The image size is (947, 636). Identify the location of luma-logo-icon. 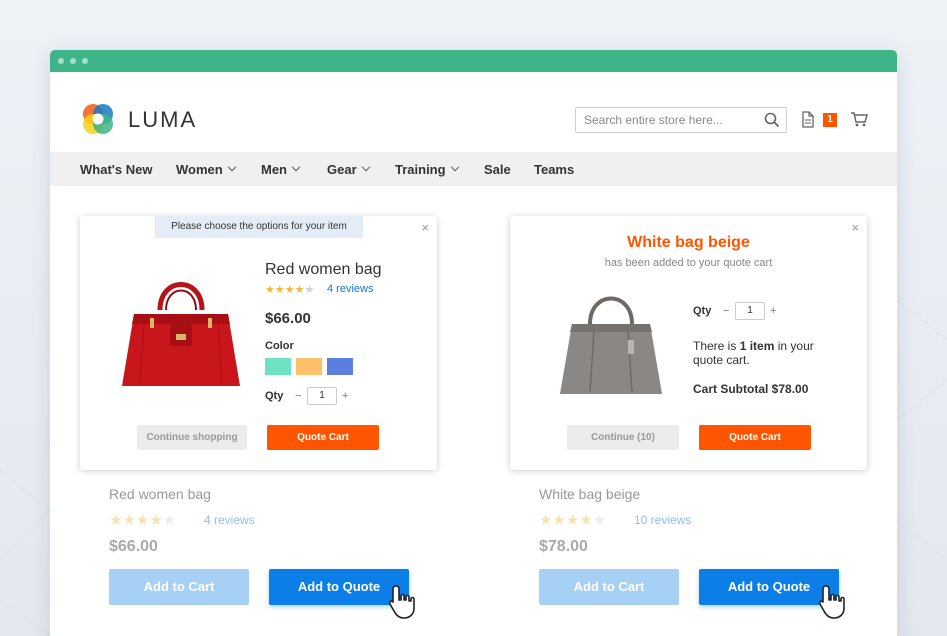
(98, 119).